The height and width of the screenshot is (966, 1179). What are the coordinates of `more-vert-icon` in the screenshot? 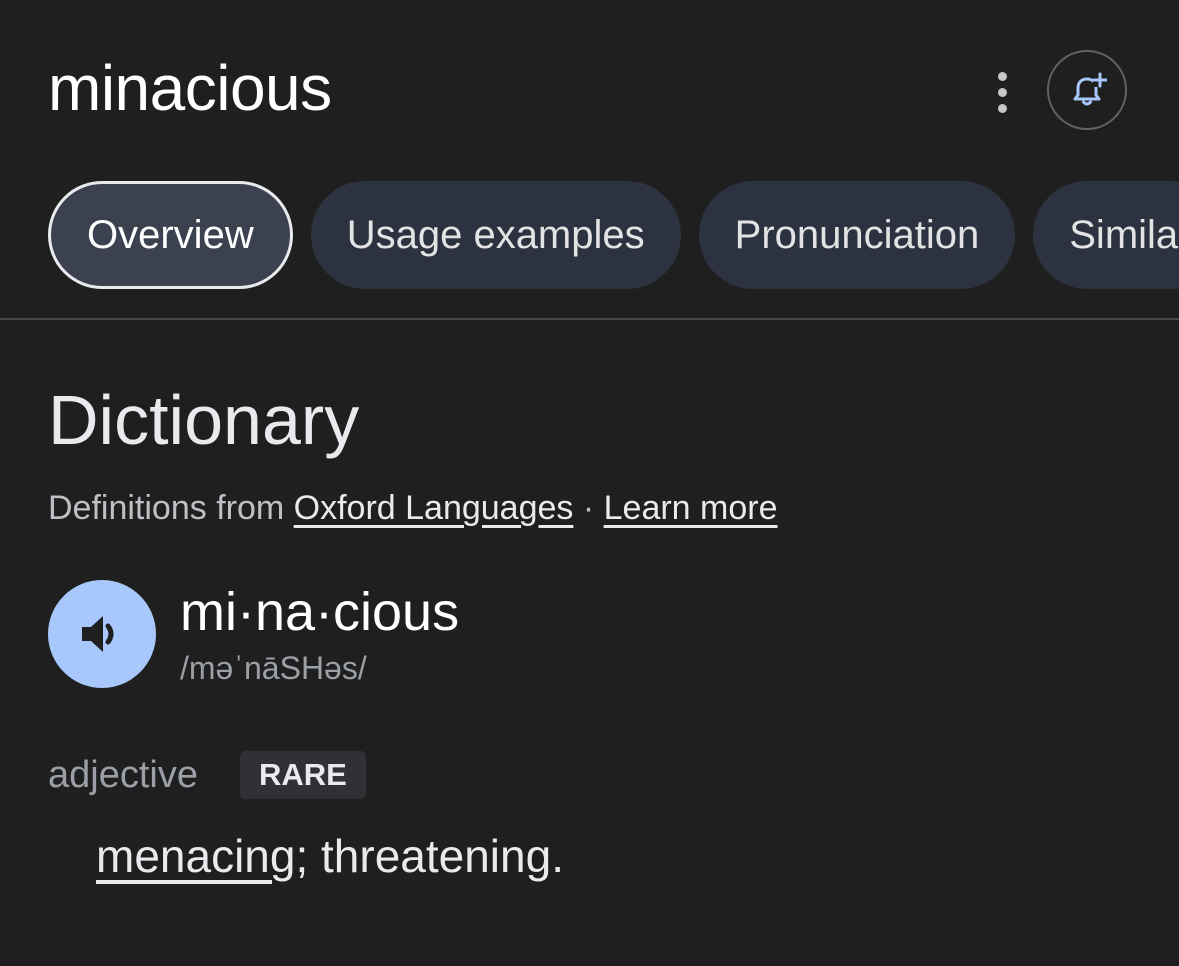 It's located at (1002, 76).